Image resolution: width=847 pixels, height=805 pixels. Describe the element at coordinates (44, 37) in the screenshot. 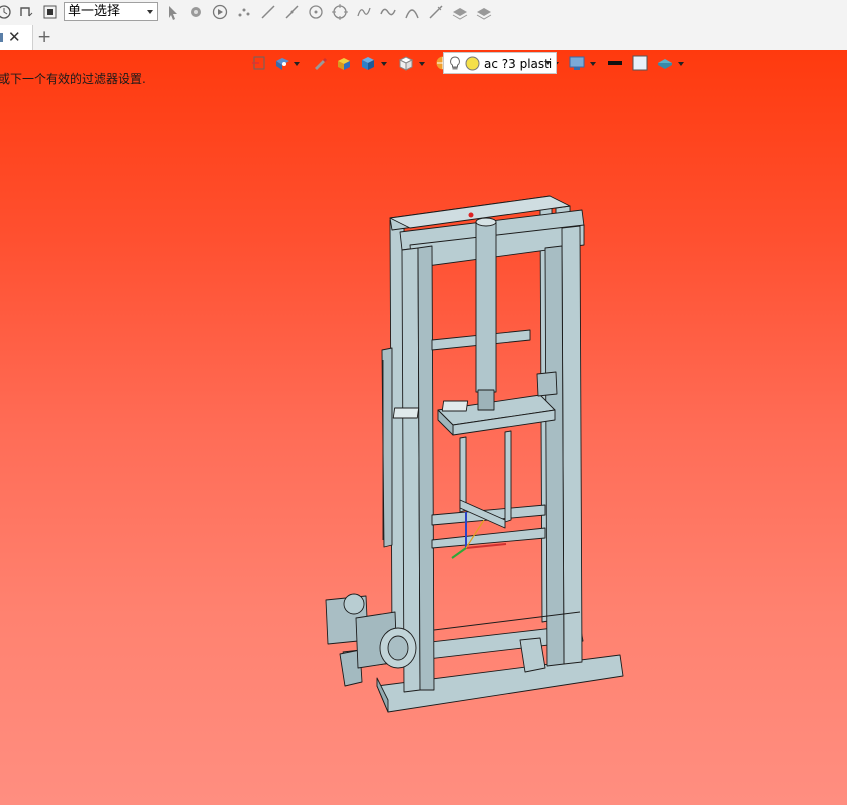

I see `add-tab-button: +` at that location.